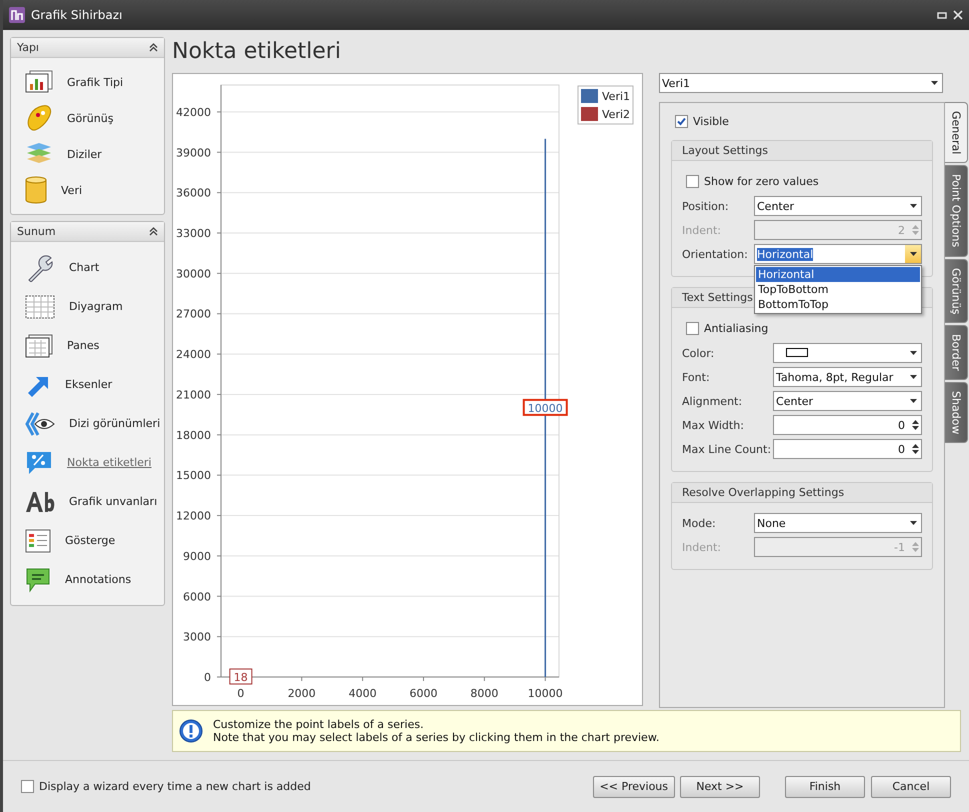 This screenshot has height=812, width=969. What do you see at coordinates (804, 181) in the screenshot?
I see `checkbox: Show for zero values` at bounding box center [804, 181].